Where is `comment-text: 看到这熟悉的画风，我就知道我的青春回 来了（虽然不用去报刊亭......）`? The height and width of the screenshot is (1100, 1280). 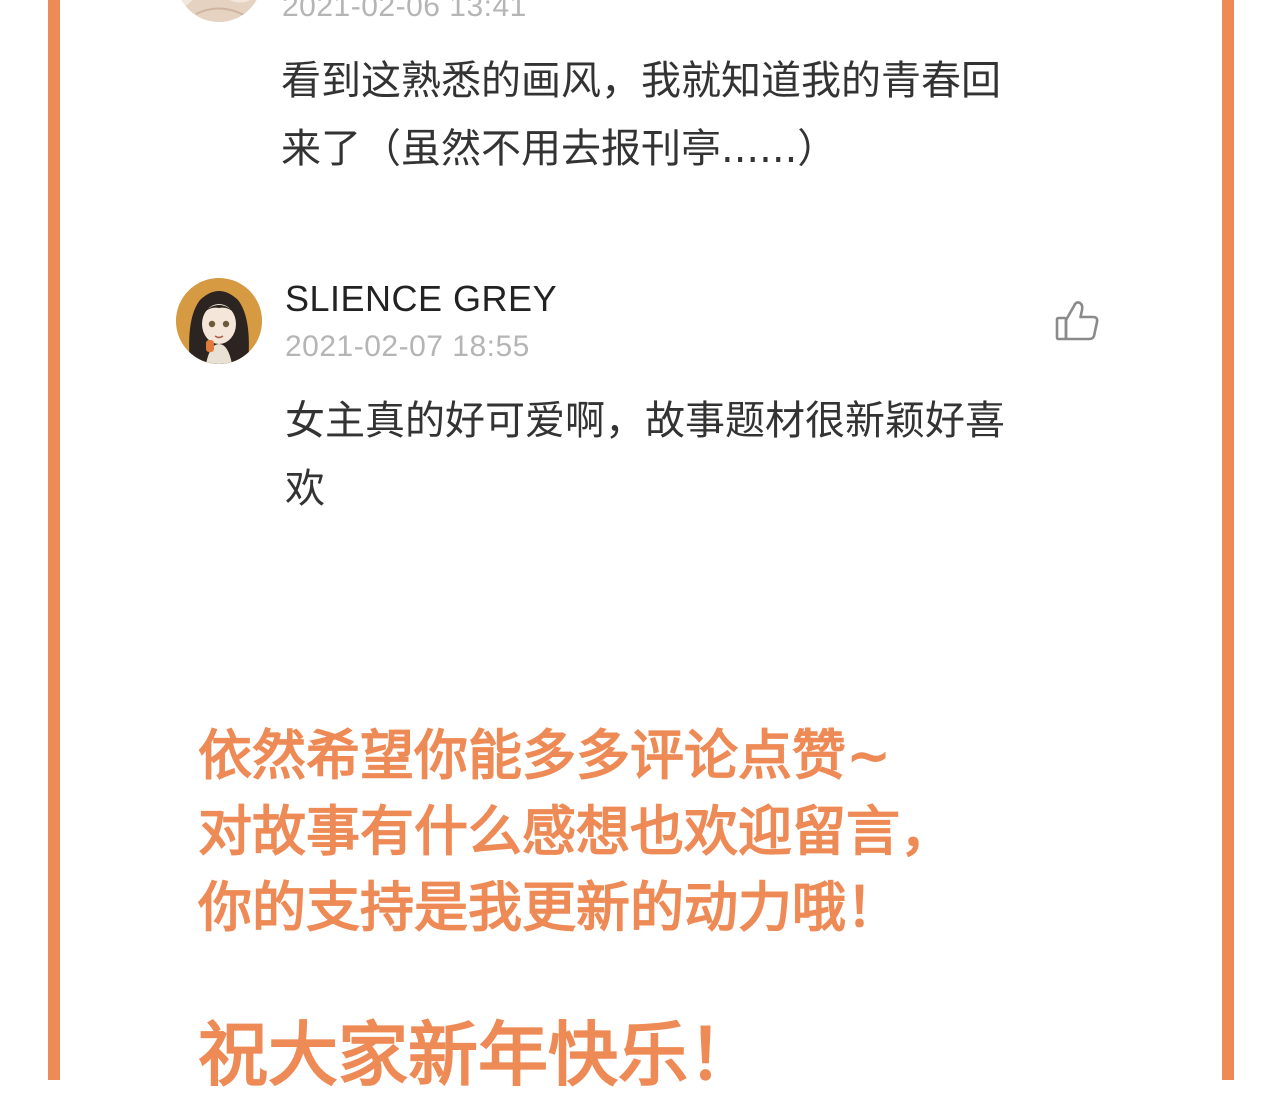
comment-text: 看到这熟悉的画风，我就知道我的青春回 来了（虽然不用去报刊亭......） is located at coordinates (641, 115).